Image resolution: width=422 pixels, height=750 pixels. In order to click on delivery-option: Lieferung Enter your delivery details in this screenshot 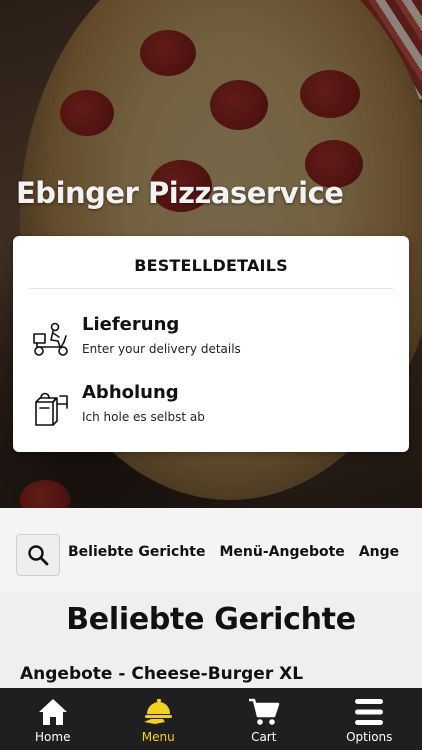, I will do `click(211, 342)`.